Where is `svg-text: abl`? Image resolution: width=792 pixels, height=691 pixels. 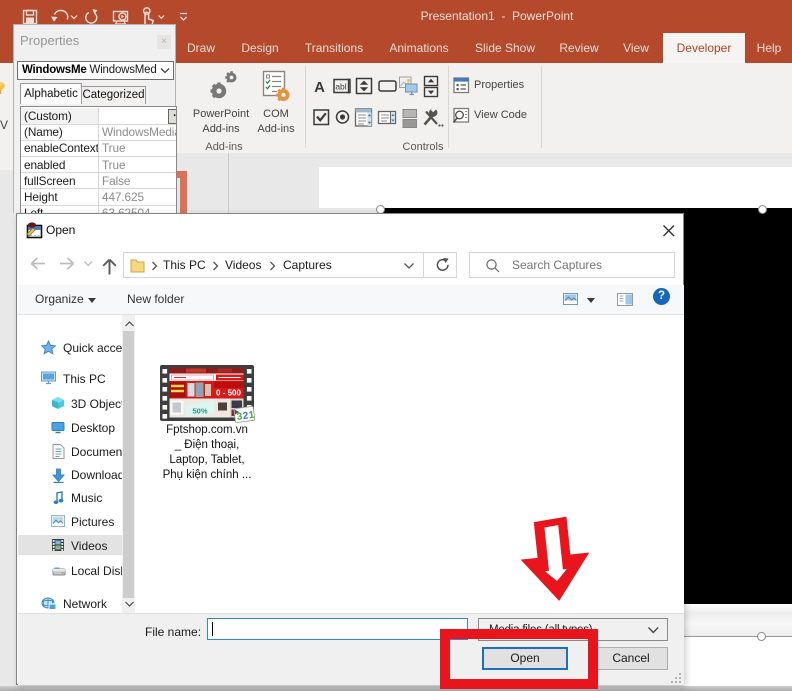
svg-text: abl is located at coordinates (340, 87).